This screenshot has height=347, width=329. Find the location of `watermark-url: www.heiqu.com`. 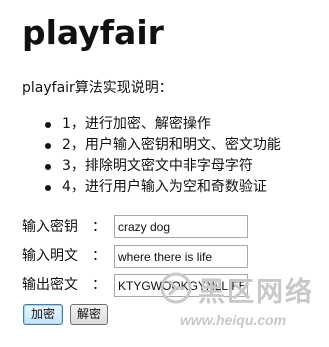

watermark-url: www.heiqu.com is located at coordinates (233, 320).